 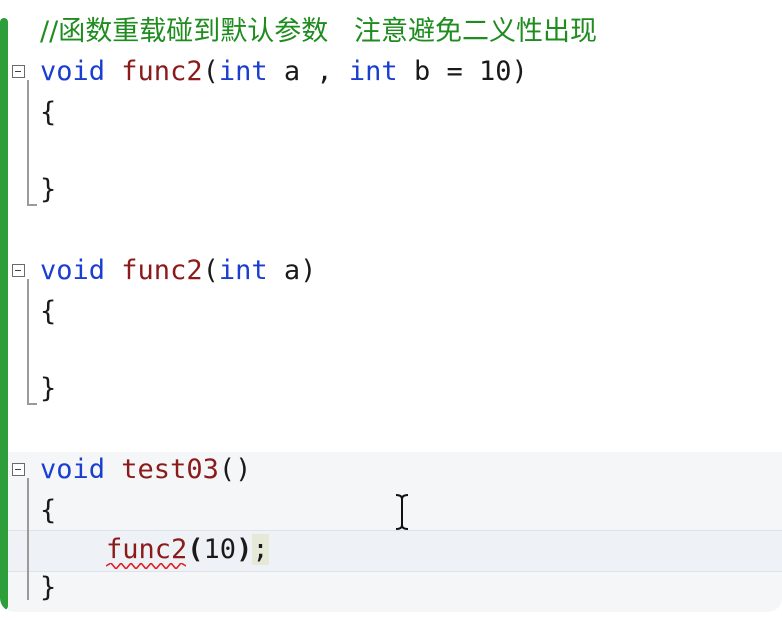 I want to click on code-comment: //函数重载碰到默认参数 注意避免二义性出现, so click(x=318, y=32).